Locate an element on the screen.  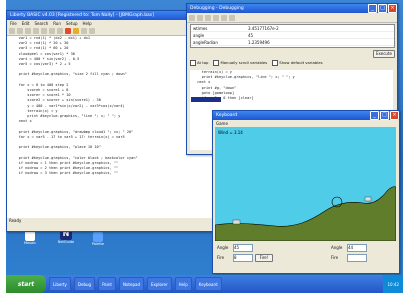
fire-button: Fire! is located at coordinates (264, 258).